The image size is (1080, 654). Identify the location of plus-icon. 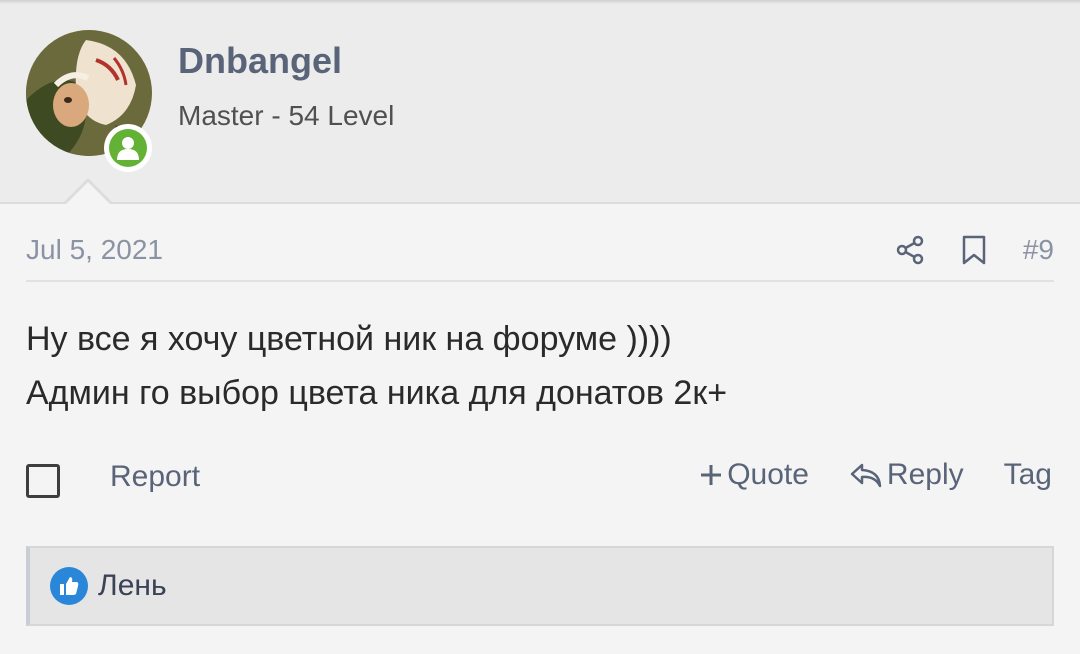
(711, 475).